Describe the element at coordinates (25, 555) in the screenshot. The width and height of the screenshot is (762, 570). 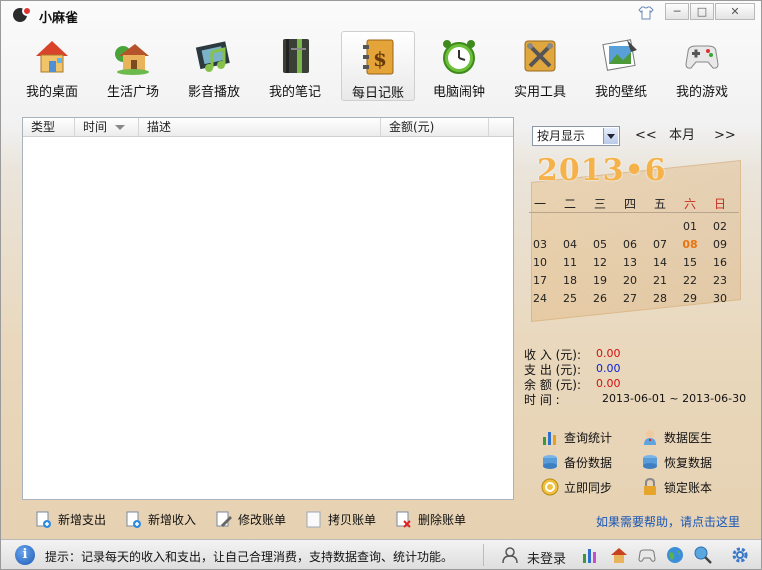
I see `info-icon: i` at that location.